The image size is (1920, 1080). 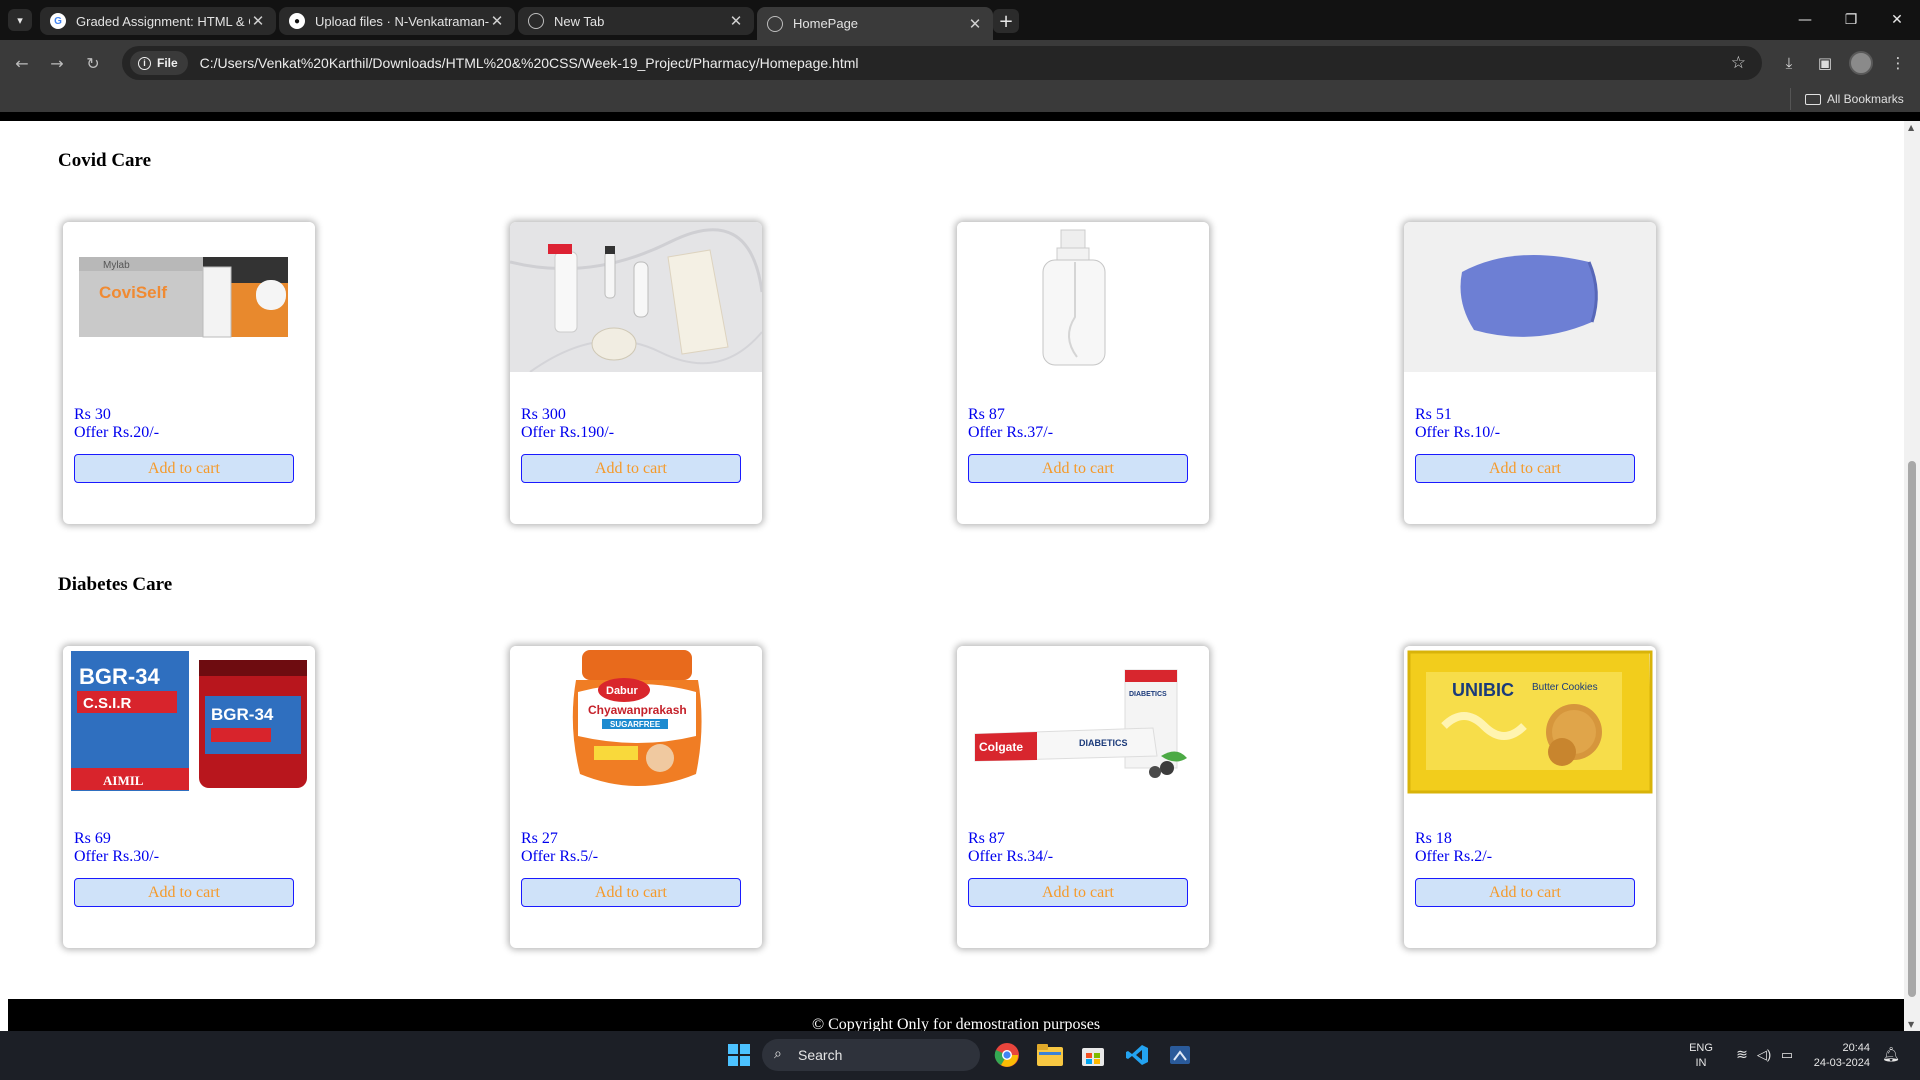 I want to click on forward-icon: →, so click(x=57, y=63).